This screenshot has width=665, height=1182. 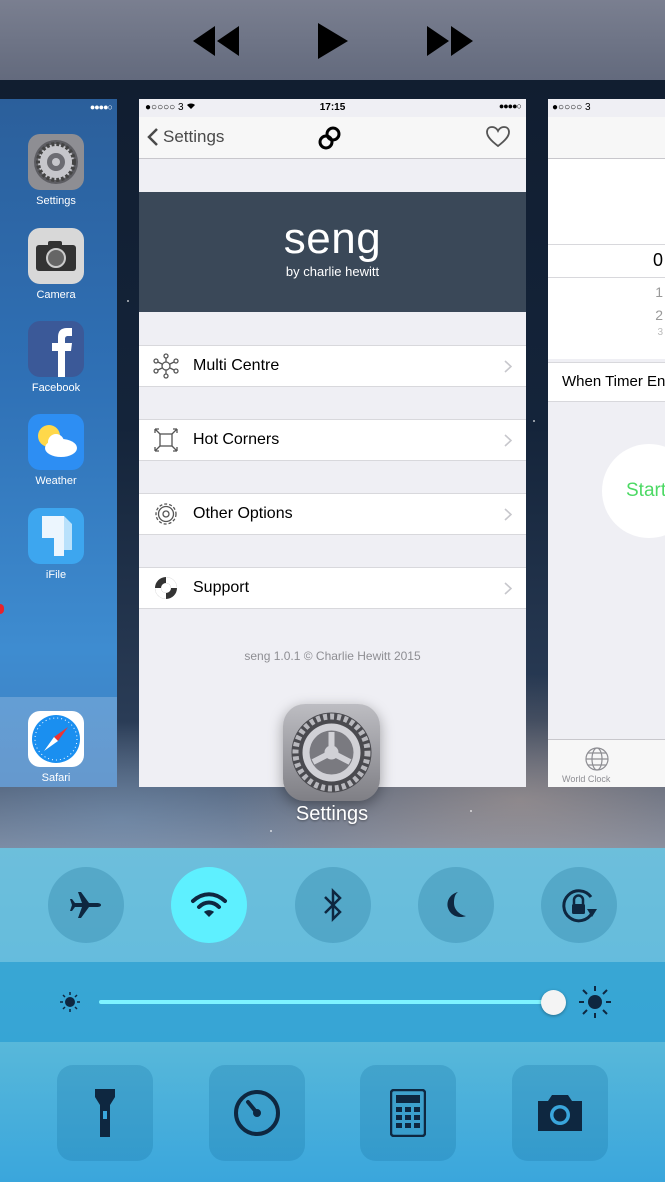 I want to click on back-button: Settings, so click(x=185, y=137).